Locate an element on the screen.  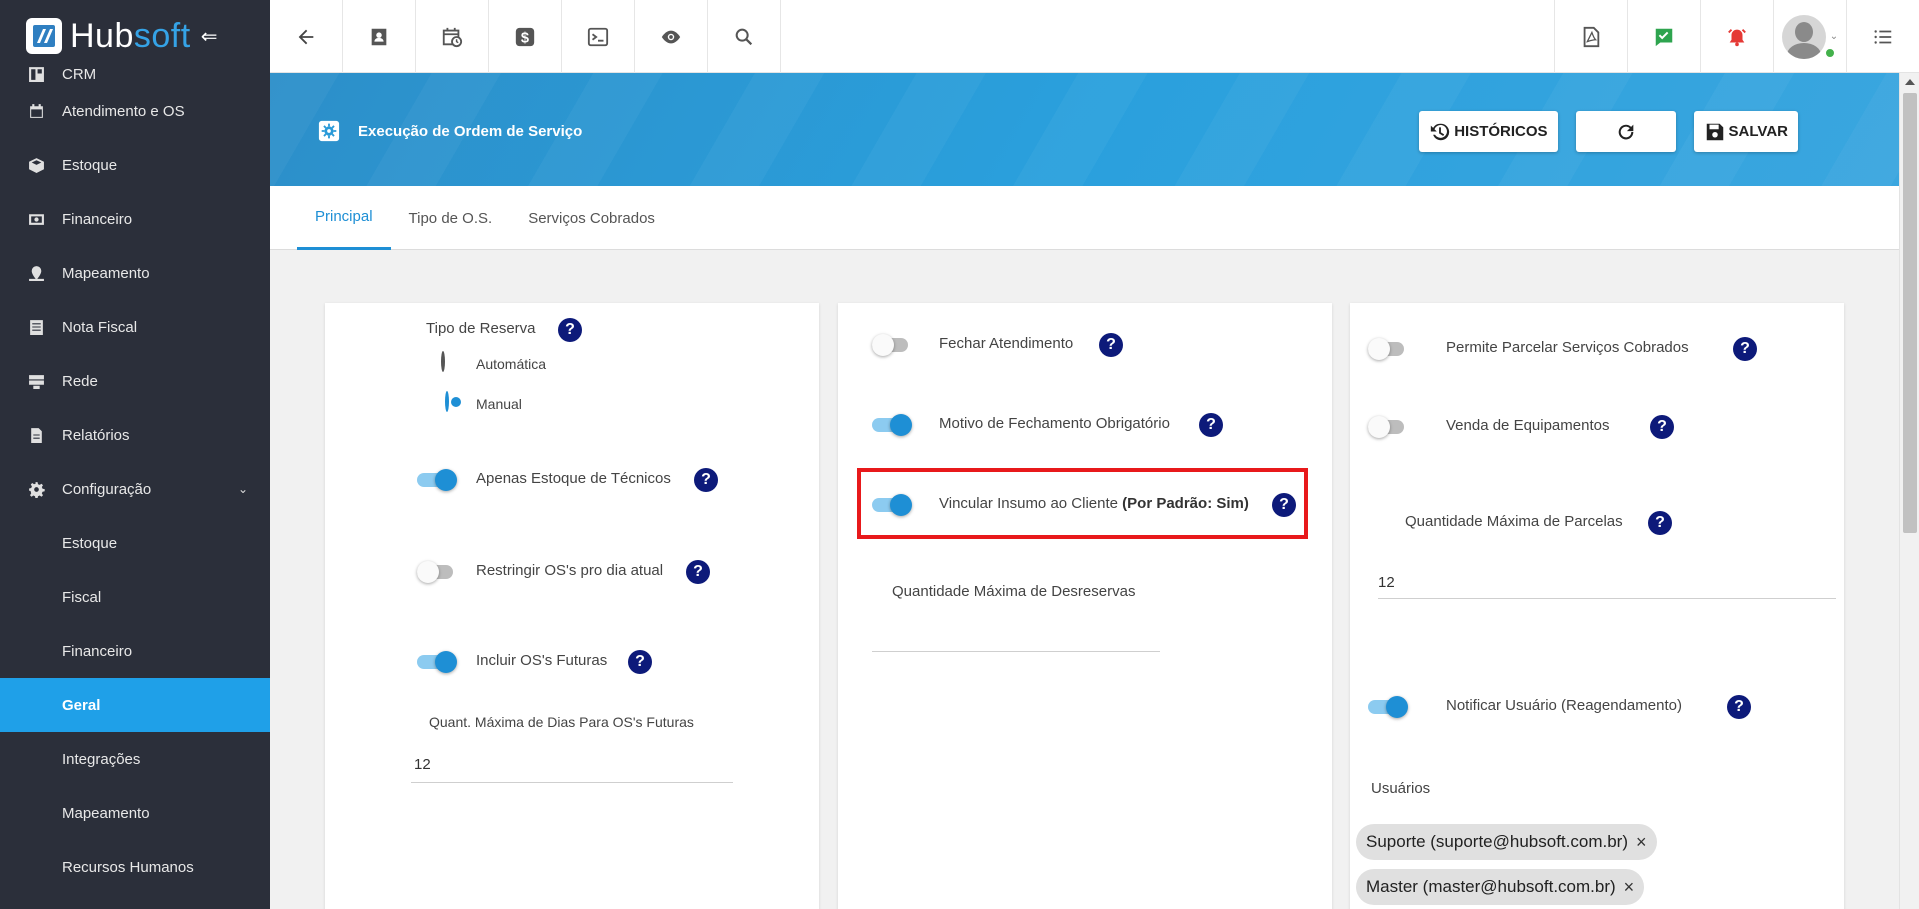
sidebar-item-nota-fiscal: Nota Fiscal is located at coordinates (135, 327).